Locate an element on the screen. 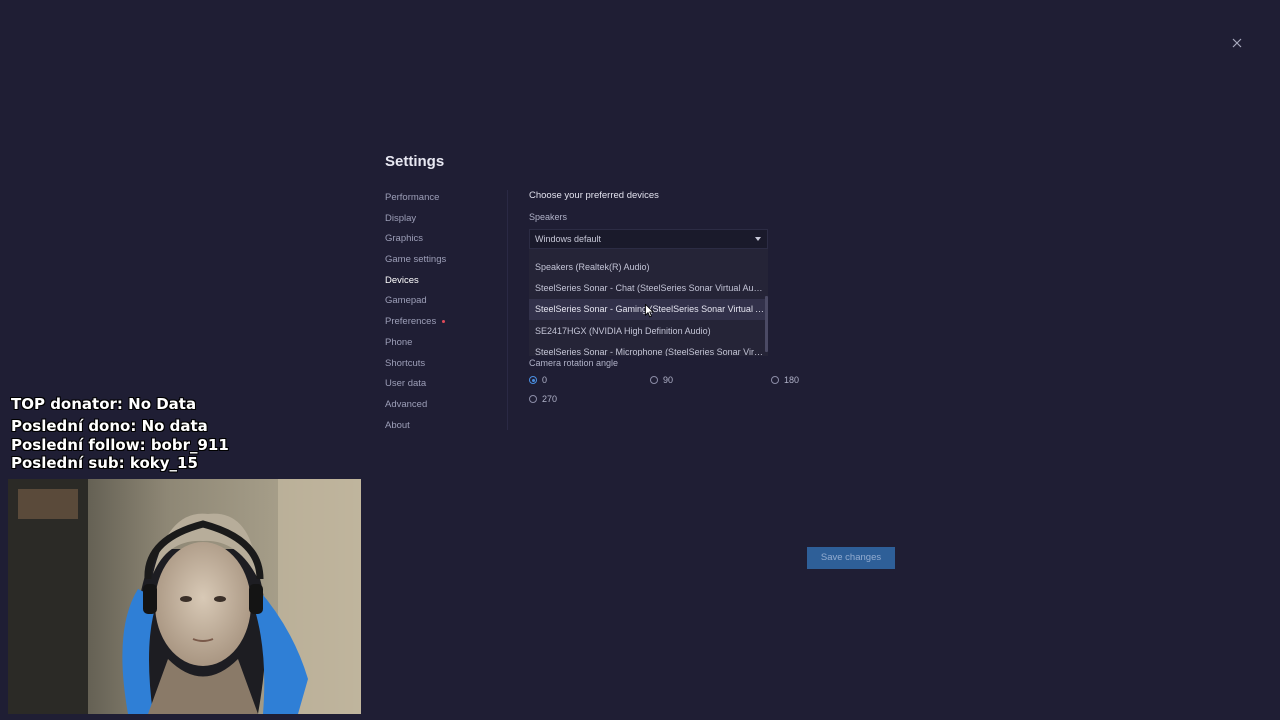 Image resolution: width=1280 pixels, height=720 pixels. nav-gamepad-label: Gamepad is located at coordinates (406, 301).